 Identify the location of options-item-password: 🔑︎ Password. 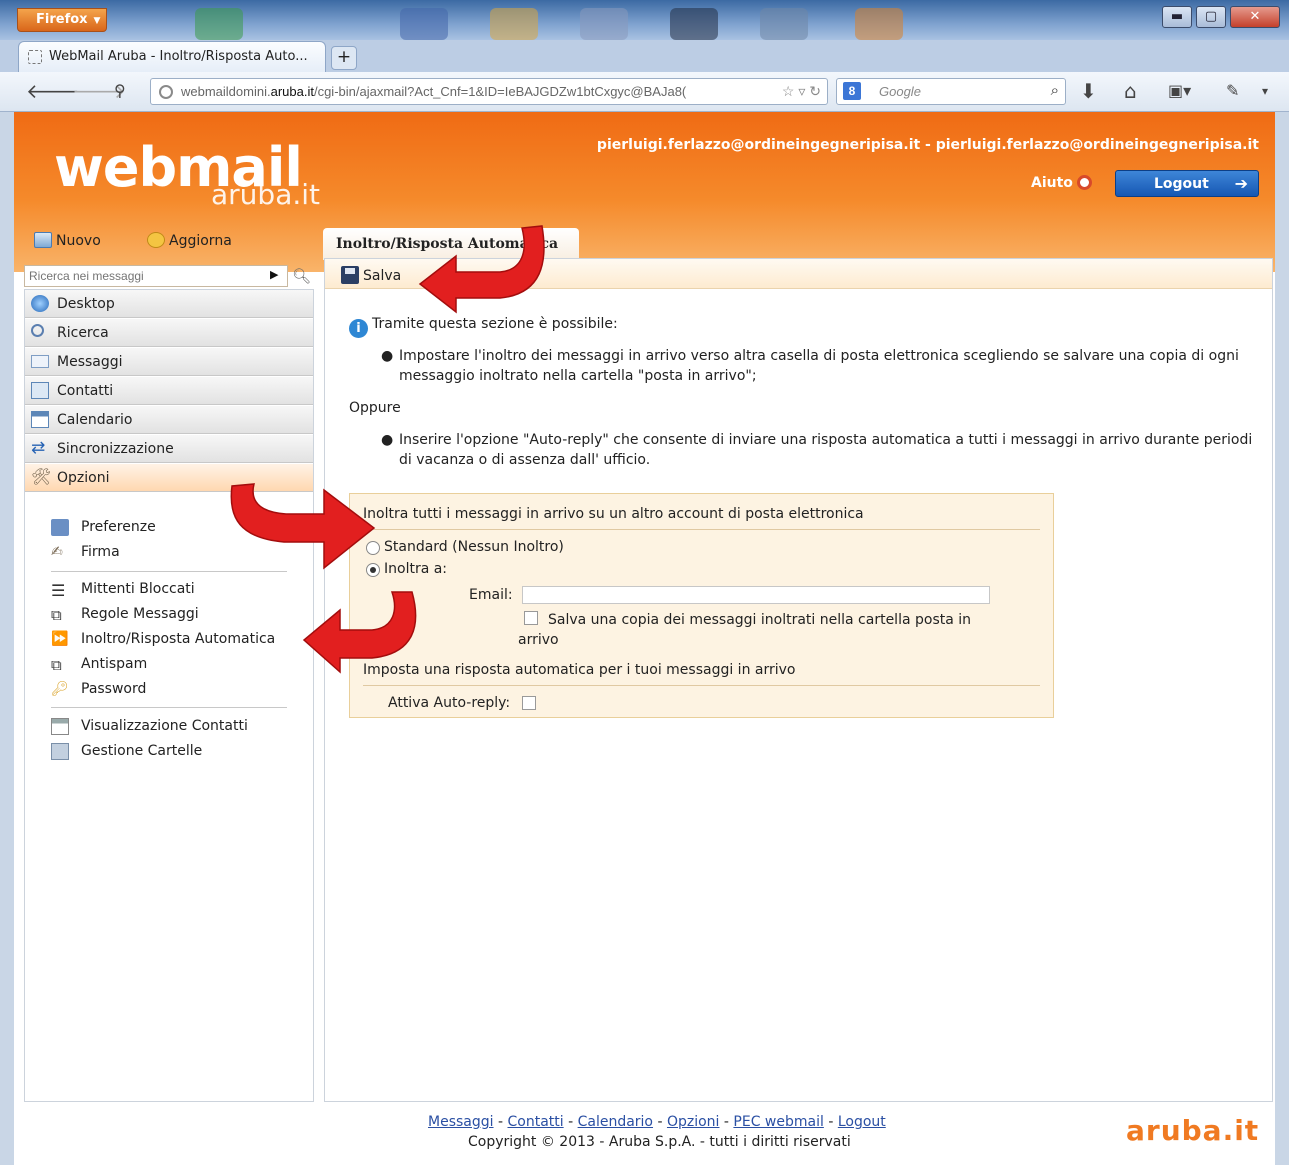
(98, 691).